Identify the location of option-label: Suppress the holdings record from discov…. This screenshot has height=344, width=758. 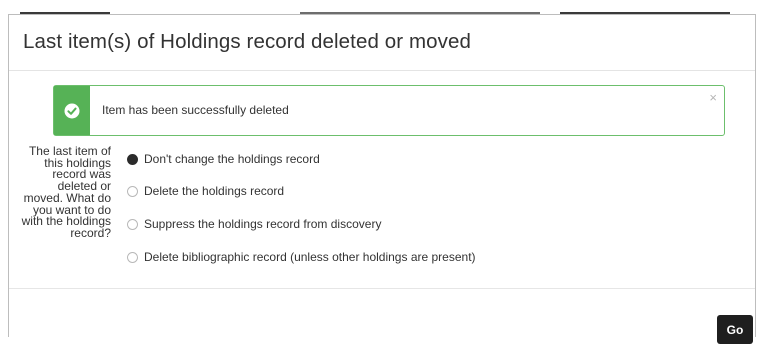
(263, 224).